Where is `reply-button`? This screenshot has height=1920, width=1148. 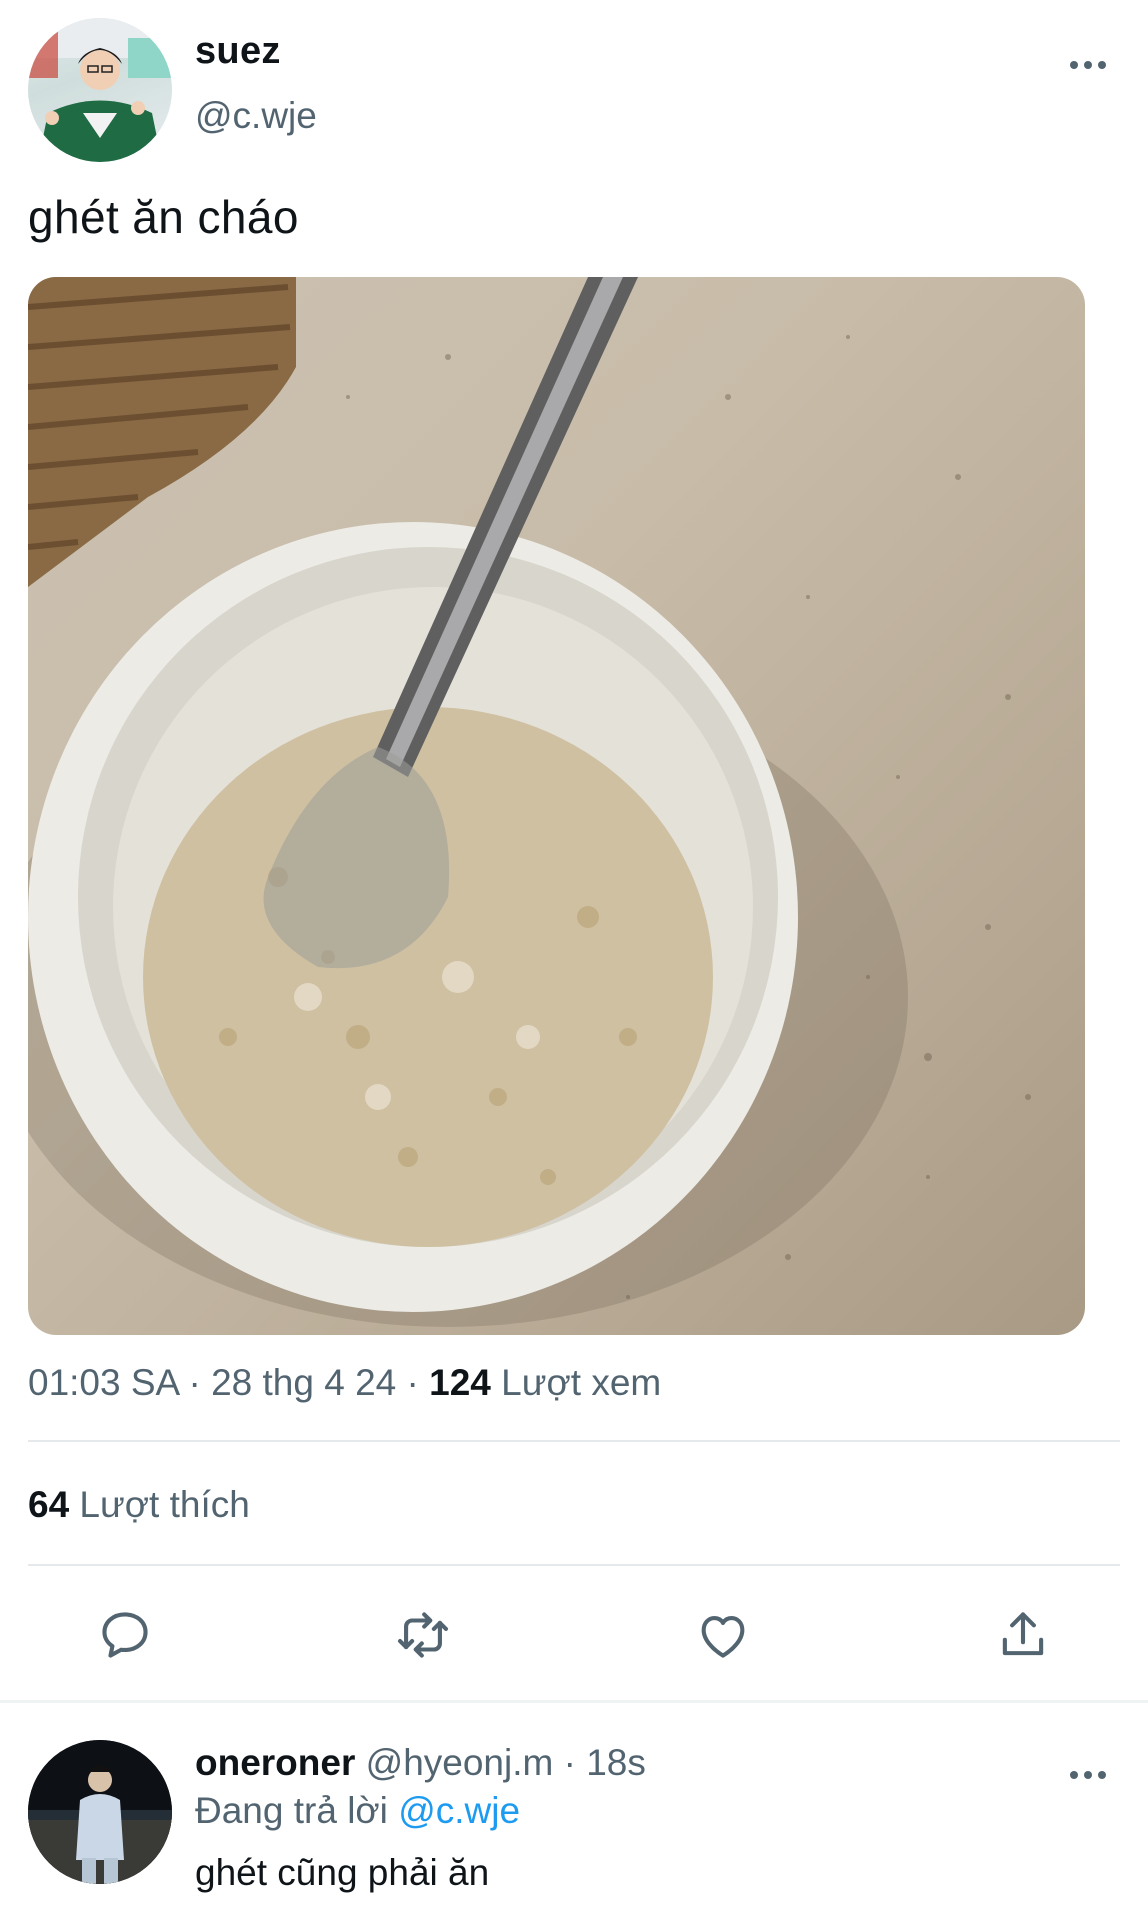
reply-button is located at coordinates (125, 1635).